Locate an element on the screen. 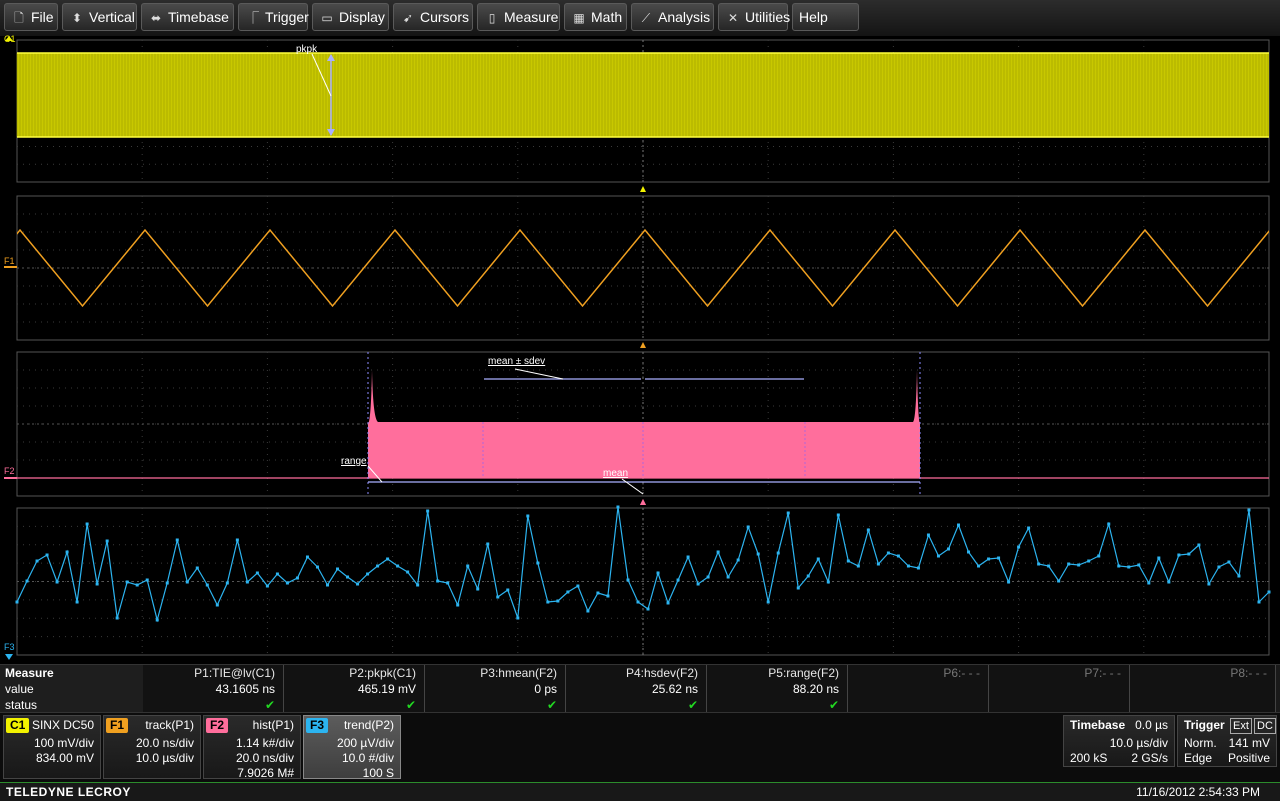 The image size is (1280, 801). analysis-icon: ⟋ is located at coordinates (646, 18).